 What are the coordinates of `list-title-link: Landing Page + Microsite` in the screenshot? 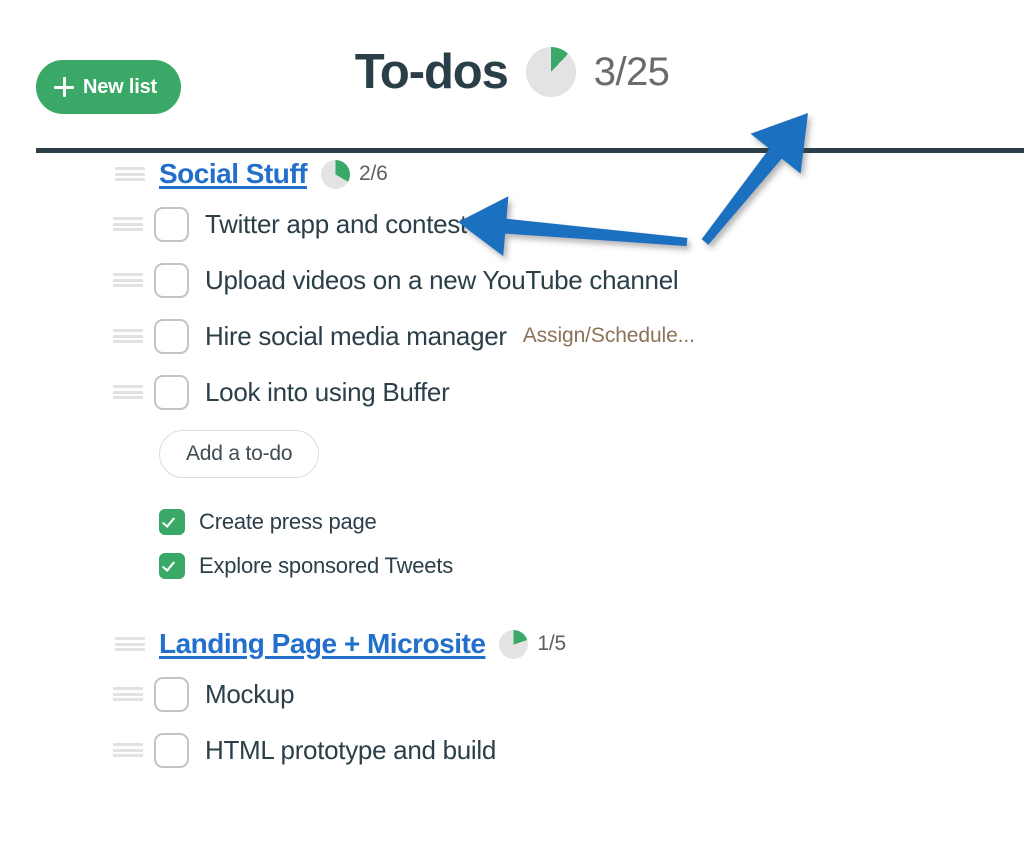 It's located at (322, 644).